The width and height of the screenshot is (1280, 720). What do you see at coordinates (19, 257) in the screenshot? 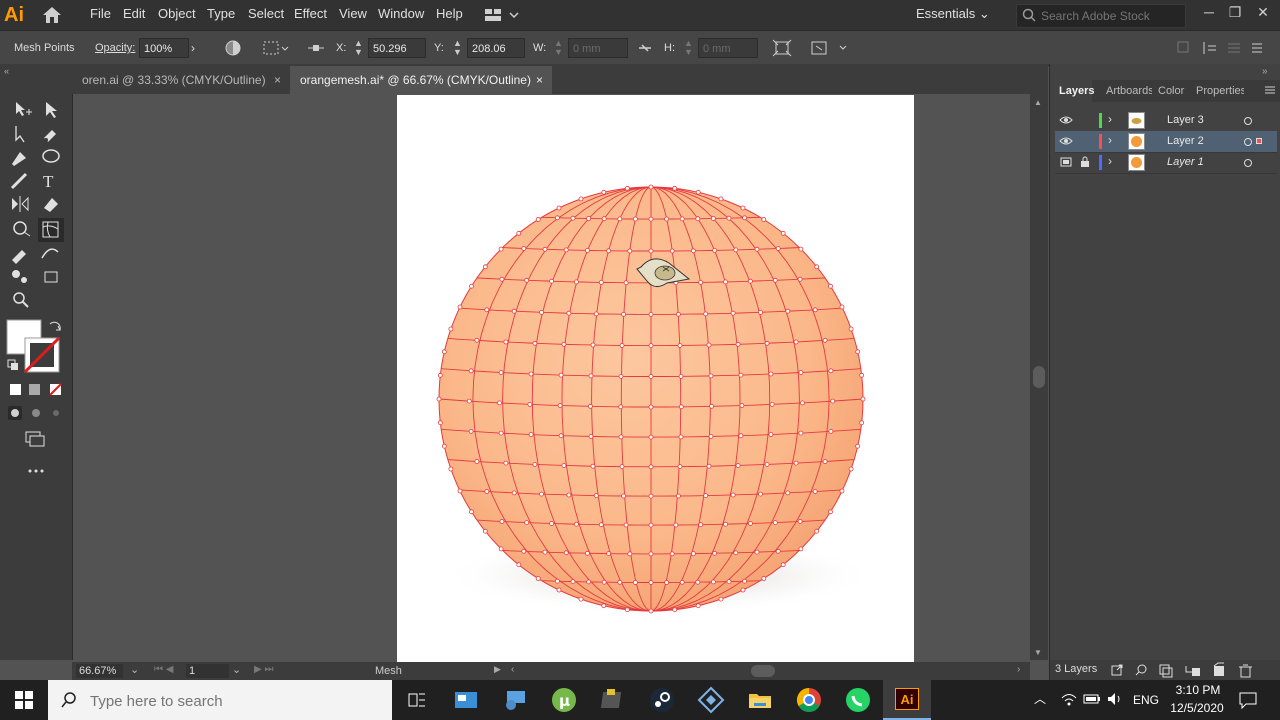
I see `eyedropper-tool-icon` at bounding box center [19, 257].